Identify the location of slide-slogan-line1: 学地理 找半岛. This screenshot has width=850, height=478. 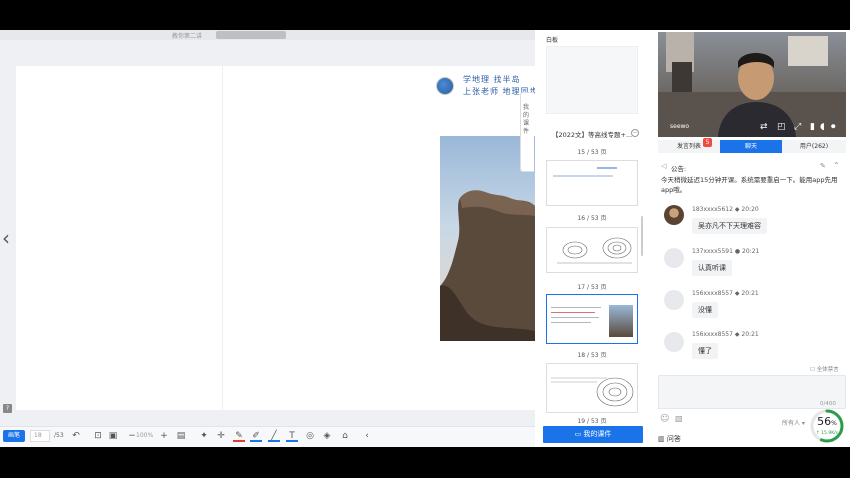
(492, 79).